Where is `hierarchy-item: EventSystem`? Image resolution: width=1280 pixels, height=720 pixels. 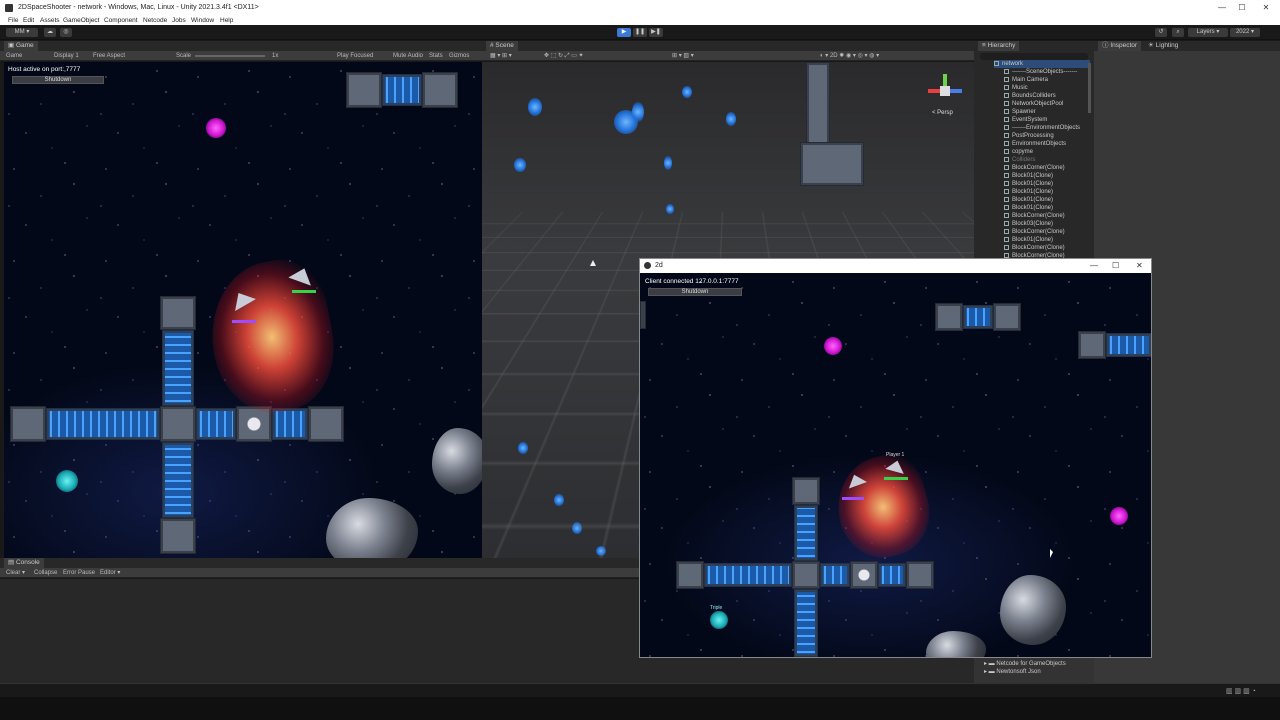 hierarchy-item: EventSystem is located at coordinates (1025, 120).